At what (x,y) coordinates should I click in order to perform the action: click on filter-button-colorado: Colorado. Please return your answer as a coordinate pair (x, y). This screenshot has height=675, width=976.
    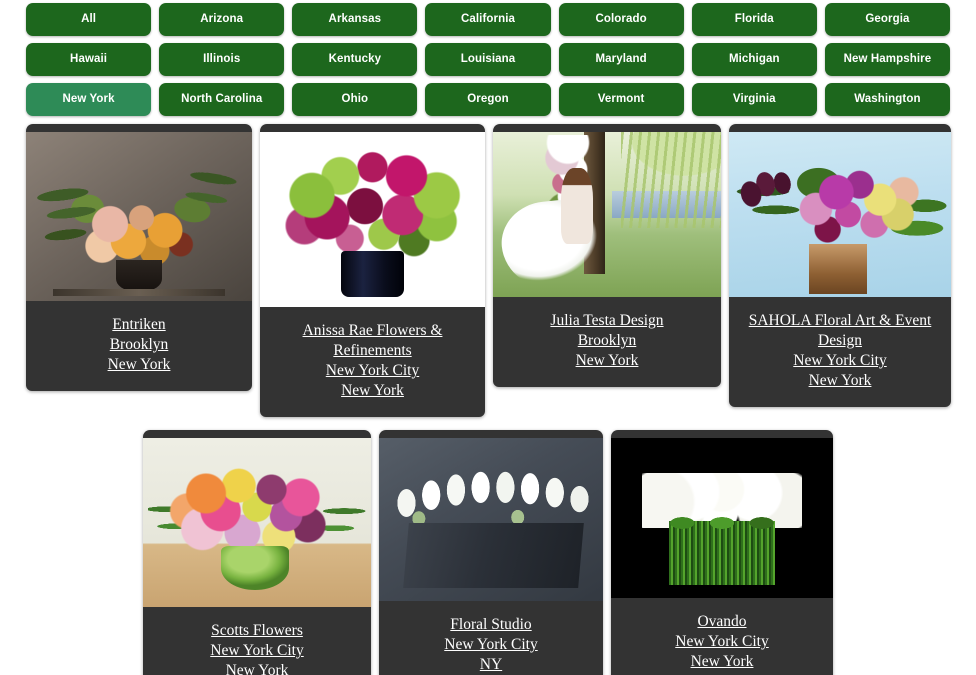
    Looking at the image, I should click on (621, 19).